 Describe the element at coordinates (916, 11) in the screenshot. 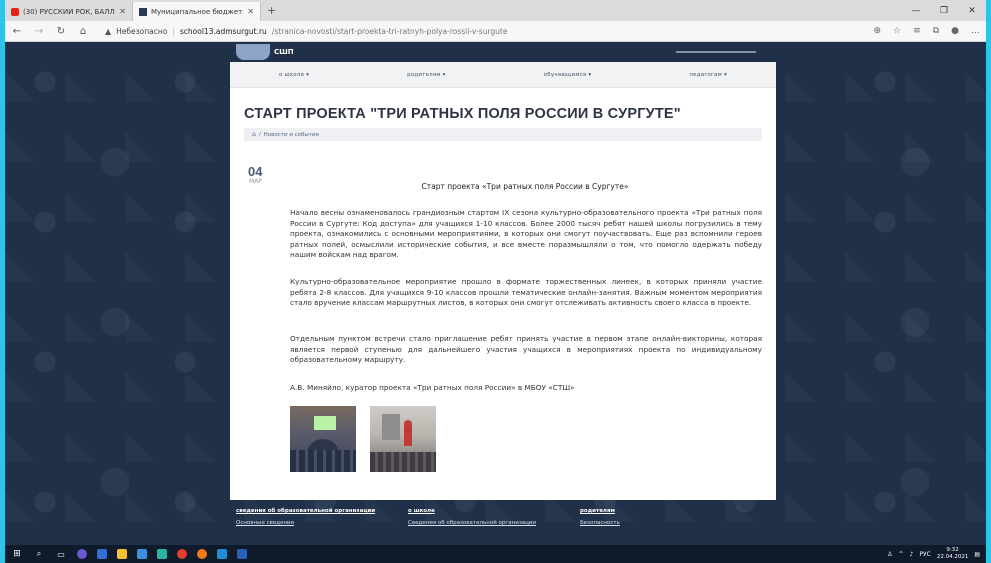

I see `minimize-icon: —` at that location.